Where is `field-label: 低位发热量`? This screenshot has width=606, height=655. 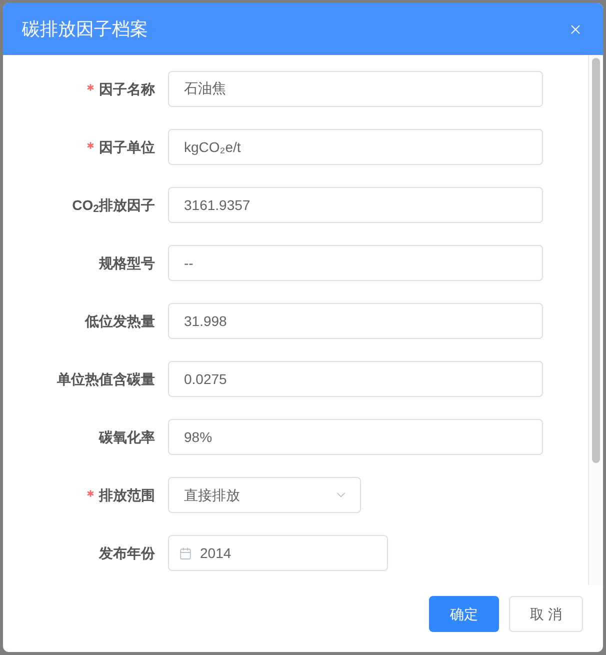 field-label: 低位发热量 is located at coordinates (120, 321).